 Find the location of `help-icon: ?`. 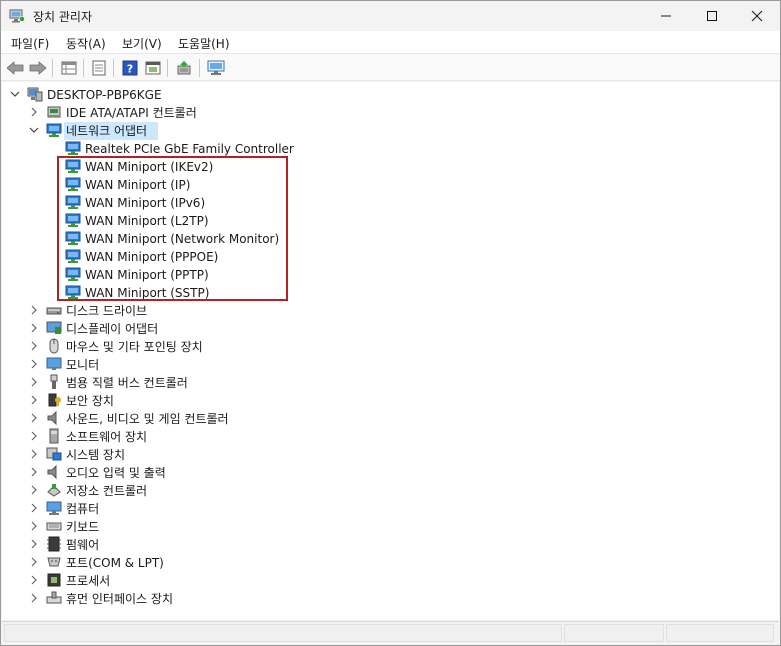

help-icon: ? is located at coordinates (130, 68).